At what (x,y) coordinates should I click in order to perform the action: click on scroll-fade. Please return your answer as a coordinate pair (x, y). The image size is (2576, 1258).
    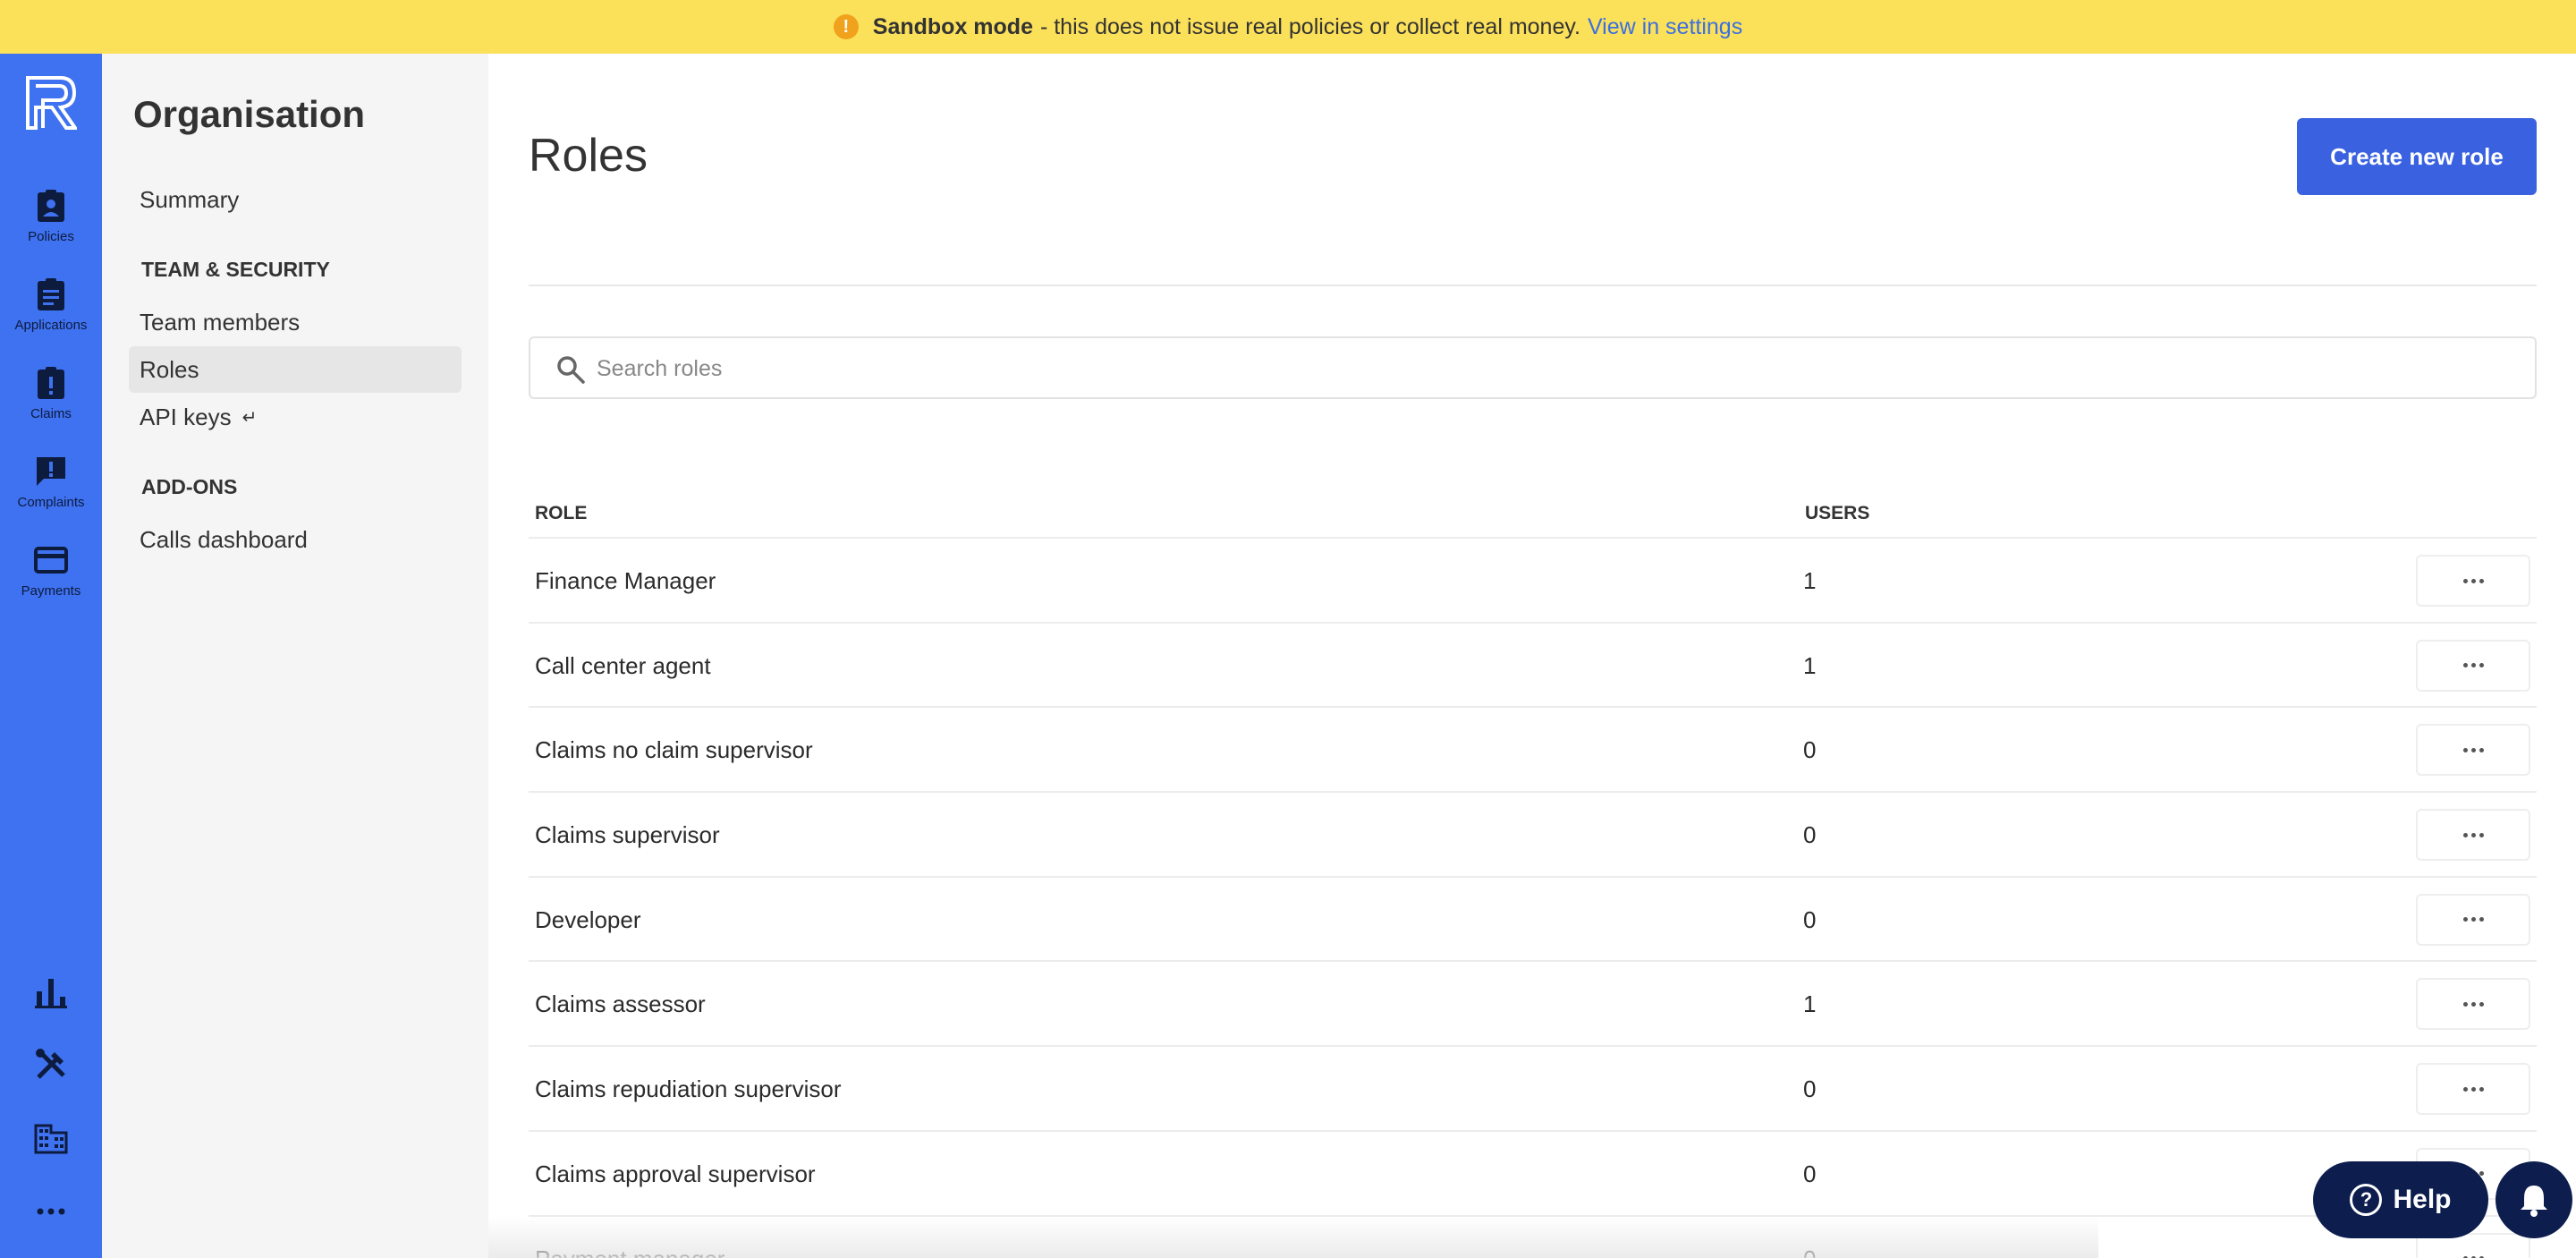
    Looking at the image, I should click on (1293, 1237).